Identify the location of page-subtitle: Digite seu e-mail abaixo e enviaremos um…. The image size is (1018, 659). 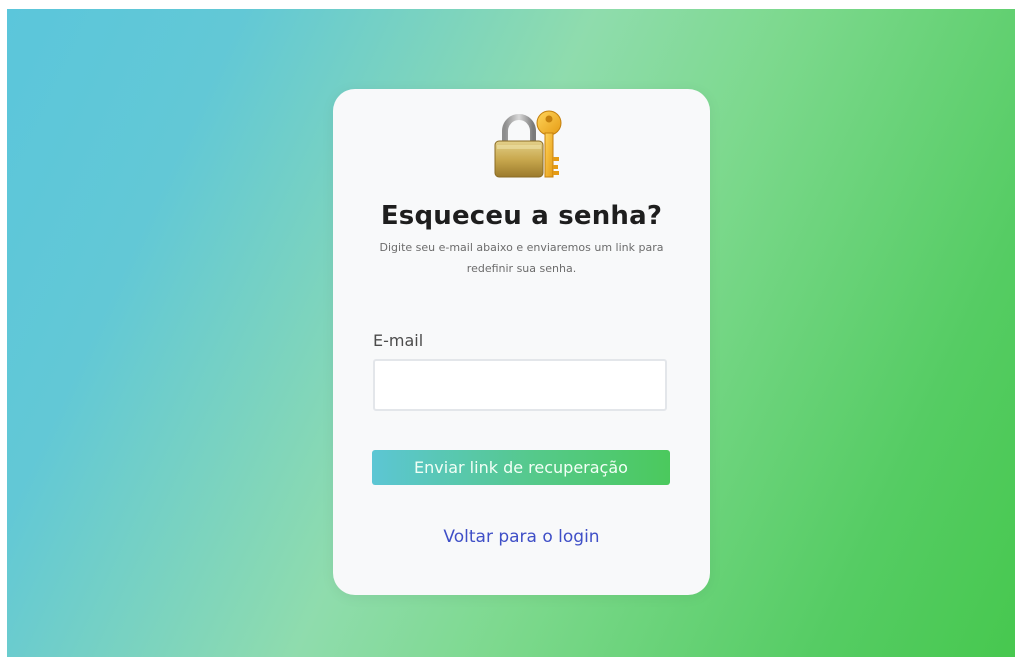
(521, 258).